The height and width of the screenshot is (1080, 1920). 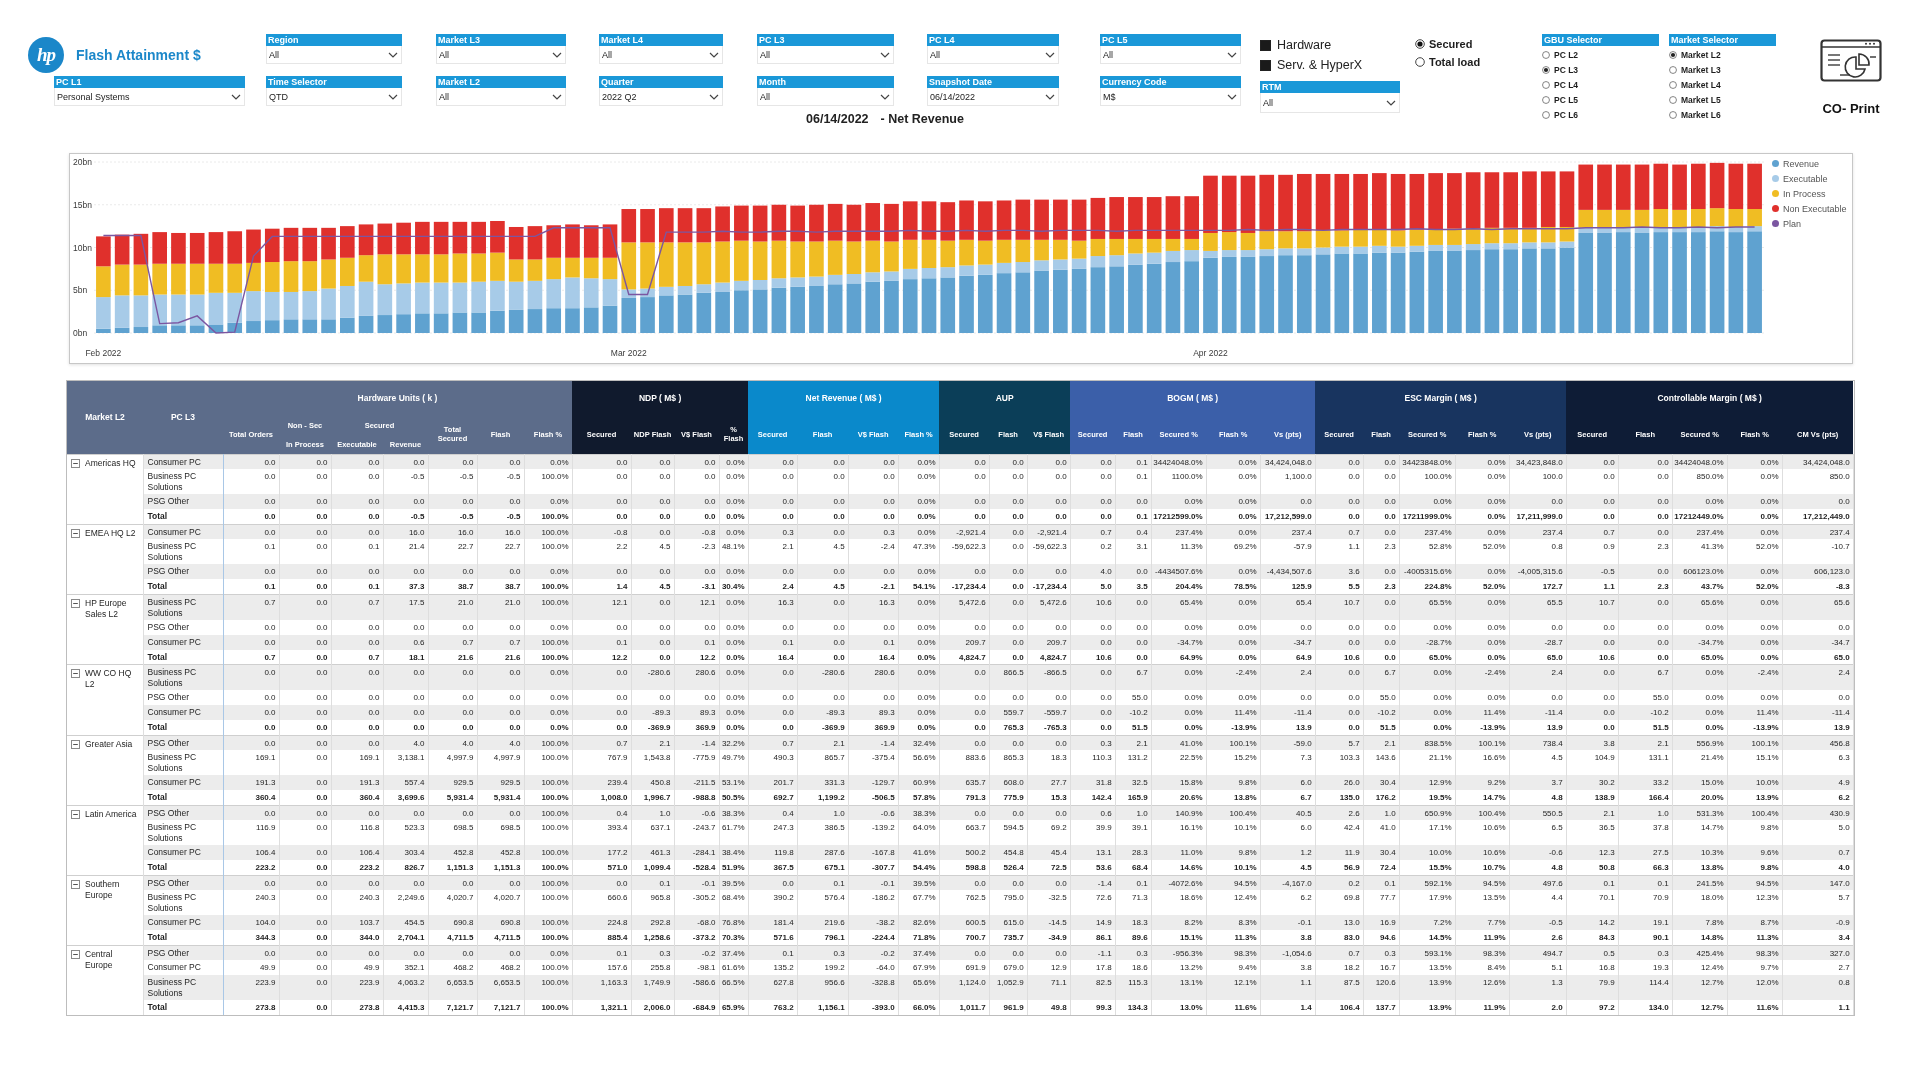 I want to click on checkbox-option: Hardware, so click(x=1296, y=45).